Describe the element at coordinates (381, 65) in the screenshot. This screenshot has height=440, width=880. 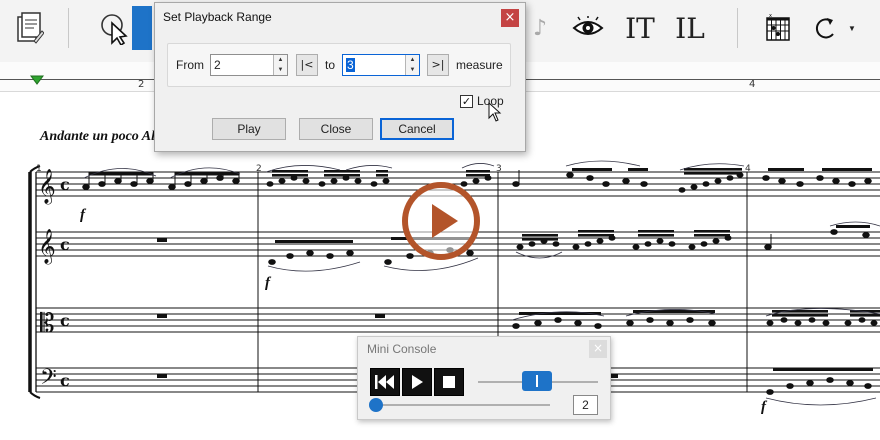
I see `to-measure-spinbox: 3 ▲ ▼` at that location.